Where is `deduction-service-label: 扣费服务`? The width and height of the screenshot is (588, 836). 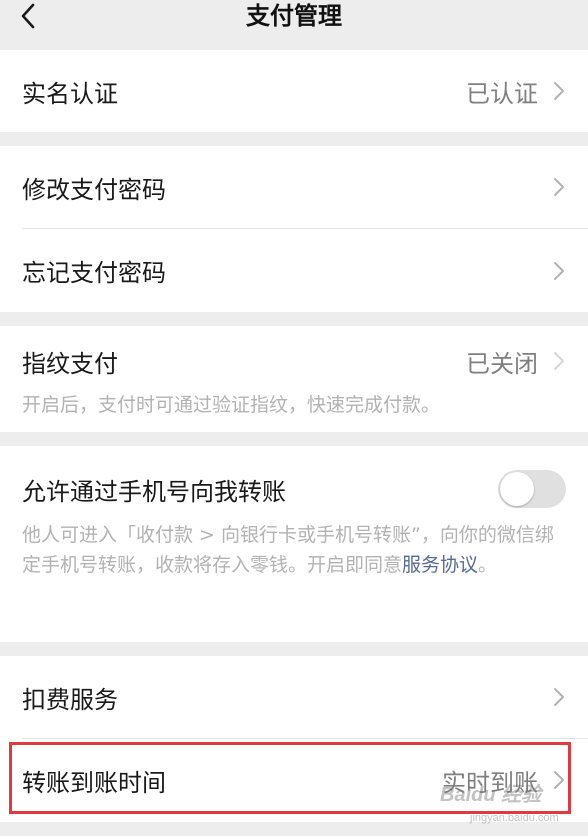
deduction-service-label: 扣费服务 is located at coordinates (70, 699).